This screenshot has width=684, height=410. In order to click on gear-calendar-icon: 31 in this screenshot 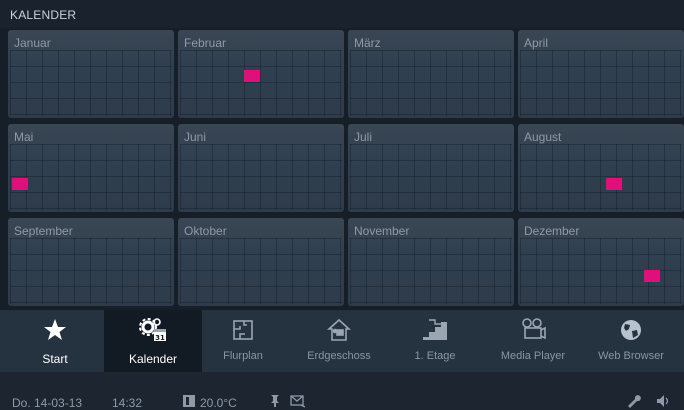, I will do `click(153, 330)`.